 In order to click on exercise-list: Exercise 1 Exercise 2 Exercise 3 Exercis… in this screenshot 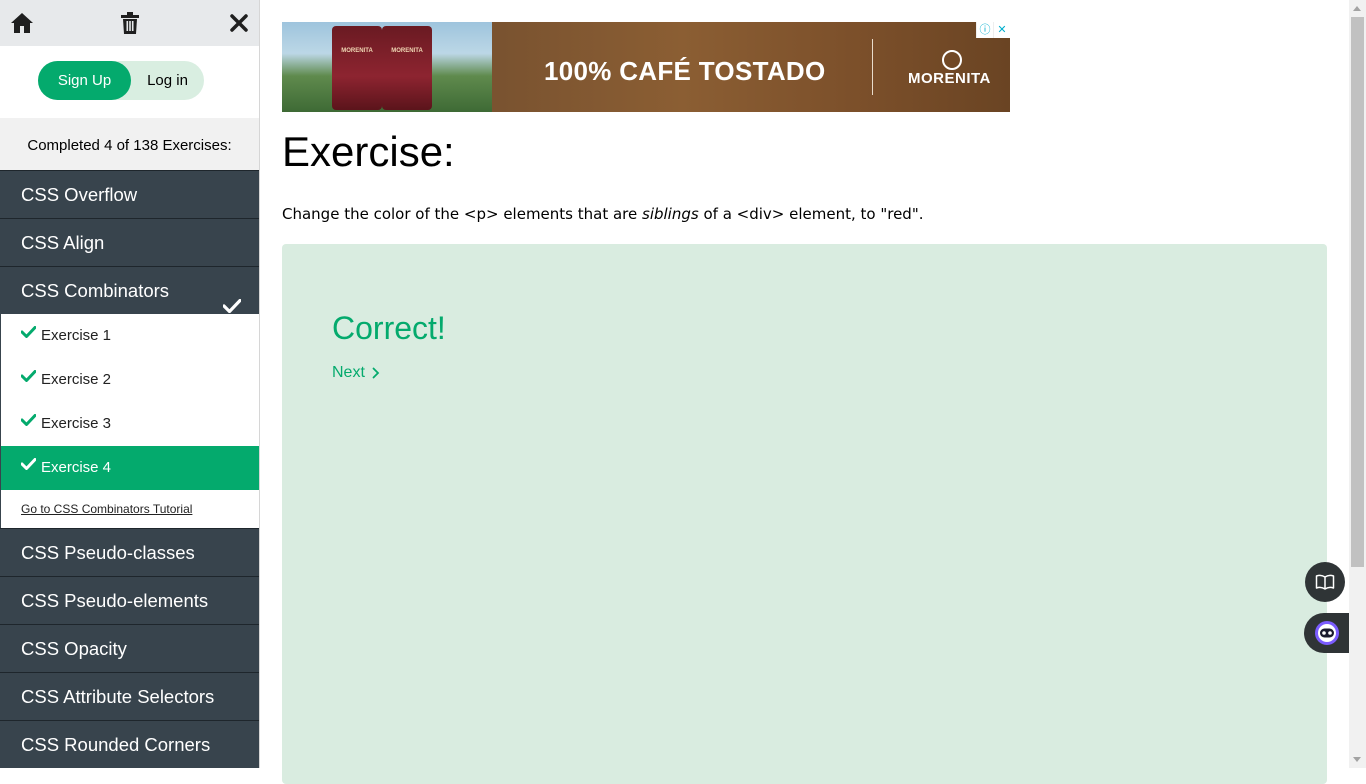, I will do `click(129, 421)`.